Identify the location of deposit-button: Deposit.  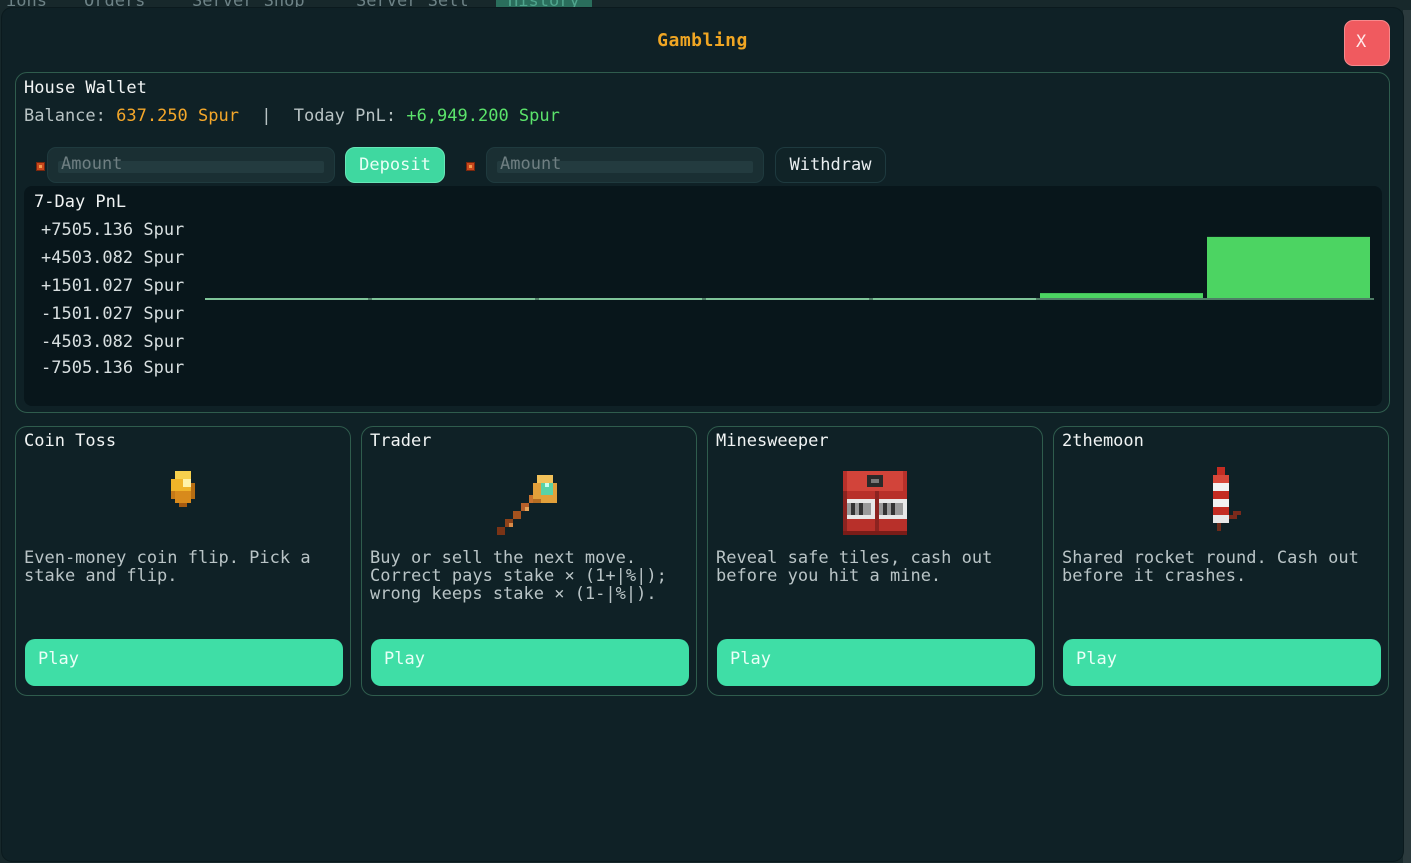
(395, 165).